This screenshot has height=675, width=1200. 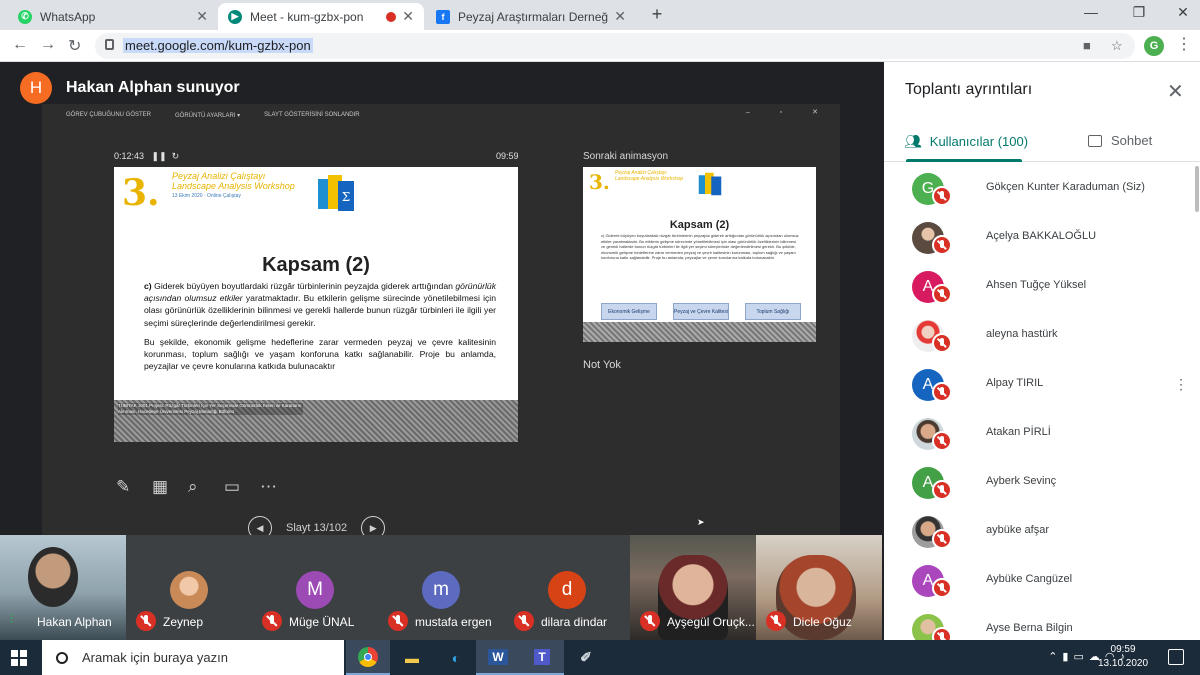 I want to click on panel-title: Toplantı ayrıntıları, so click(x=969, y=89).